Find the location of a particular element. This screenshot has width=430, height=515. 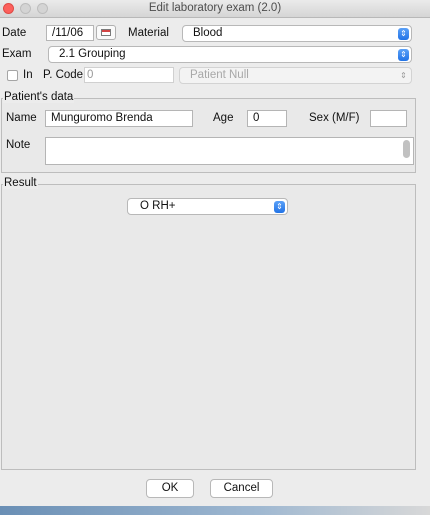

exam-label: Exam is located at coordinates (17, 54).